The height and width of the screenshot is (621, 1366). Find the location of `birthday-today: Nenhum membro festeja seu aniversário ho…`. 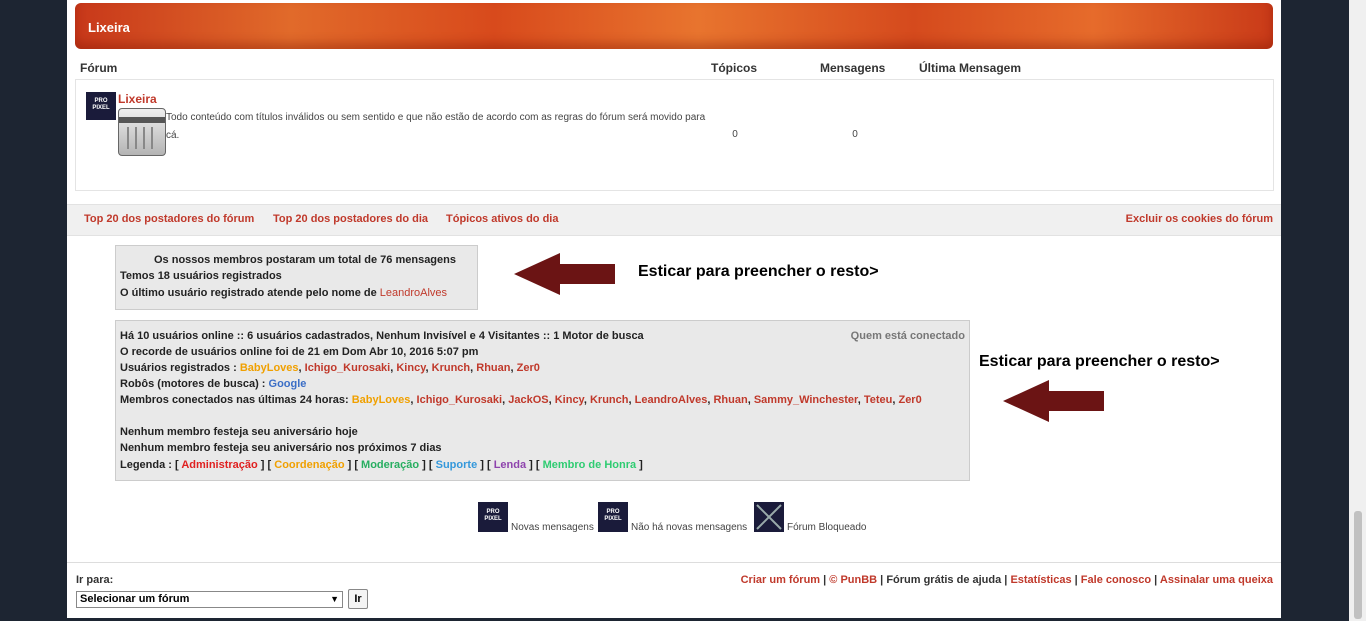

birthday-today: Nenhum membro festeja seu aniversário ho… is located at coordinates (239, 432).